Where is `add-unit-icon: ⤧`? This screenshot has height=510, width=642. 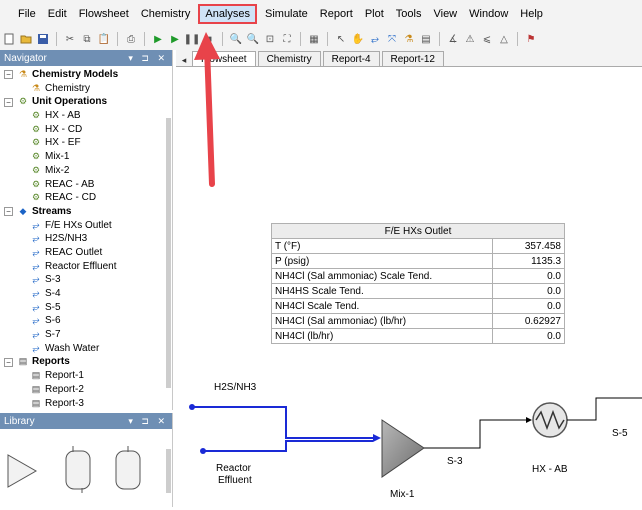
add-unit-icon: ⤧ is located at coordinates (392, 39).